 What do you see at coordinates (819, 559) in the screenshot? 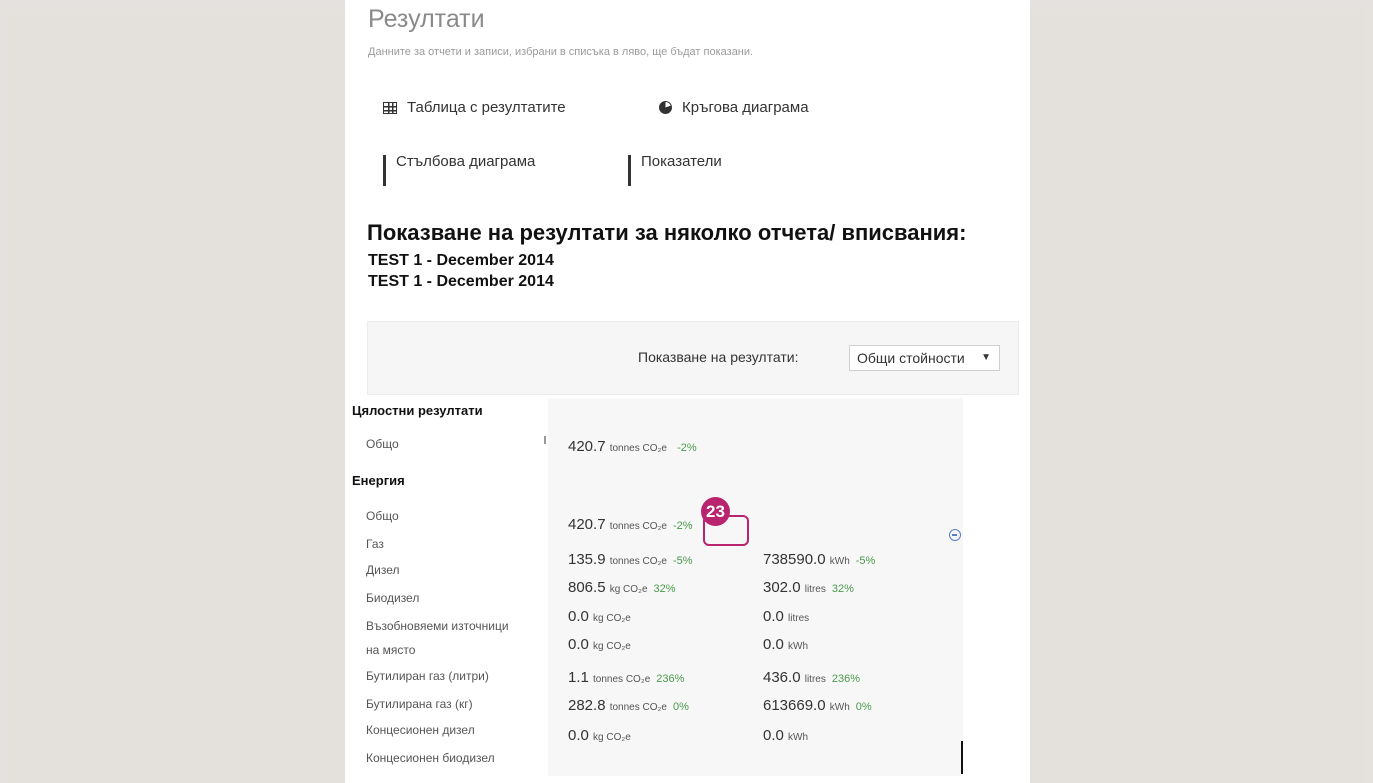
I see `energy-row-value: 738590.0 kWh -5%` at bounding box center [819, 559].